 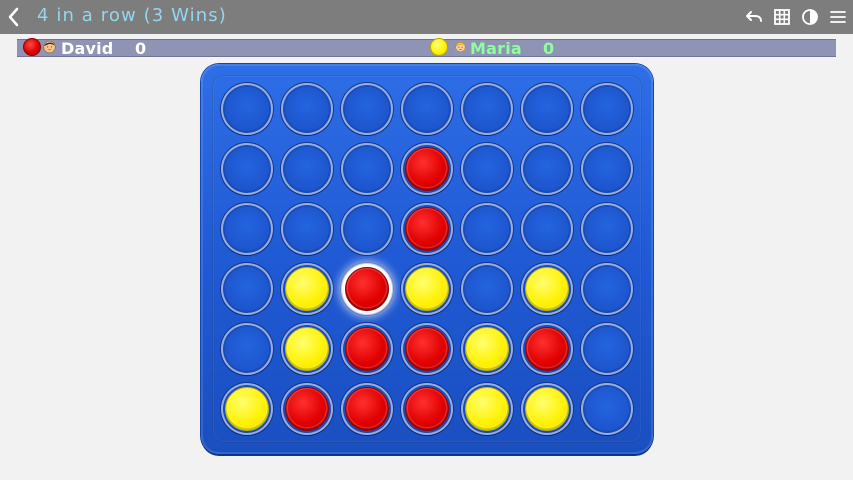 I want to click on board-slot-r6-c6, so click(x=547, y=409).